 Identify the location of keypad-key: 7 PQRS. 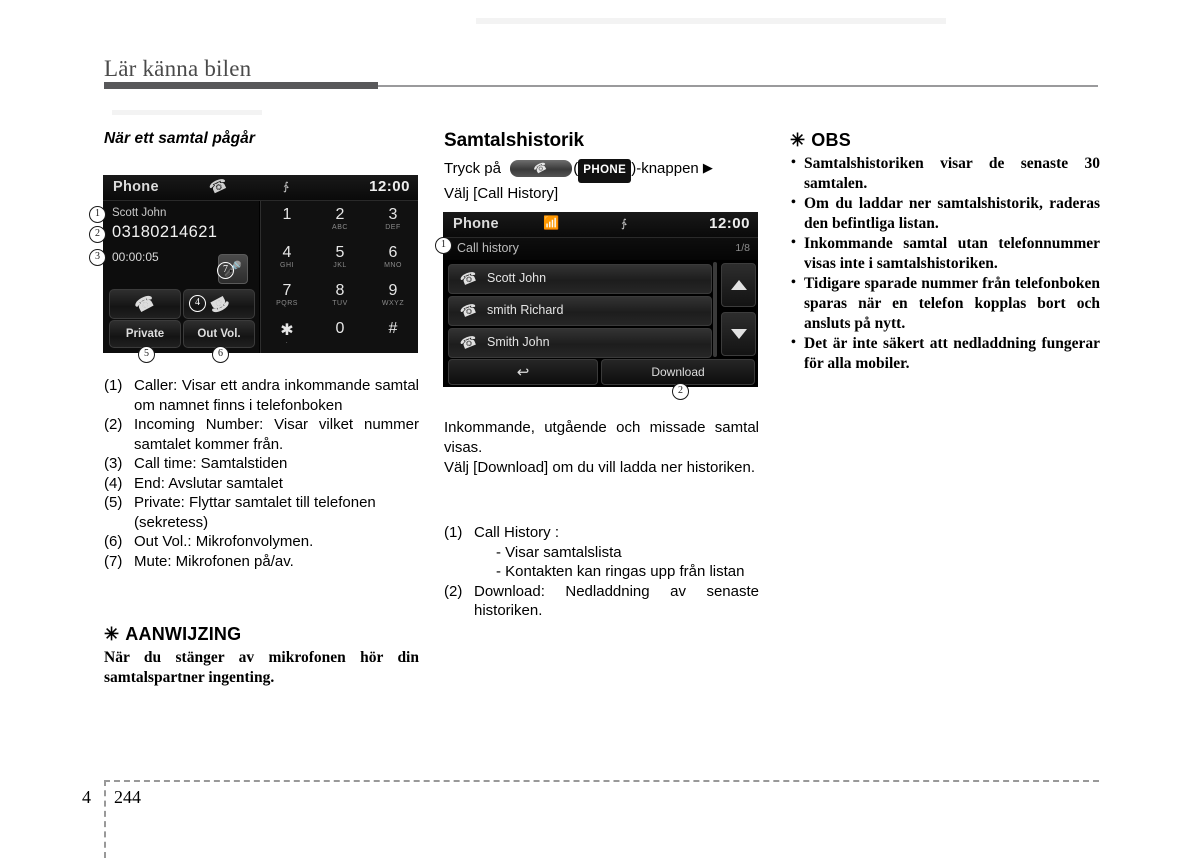
(287, 296).